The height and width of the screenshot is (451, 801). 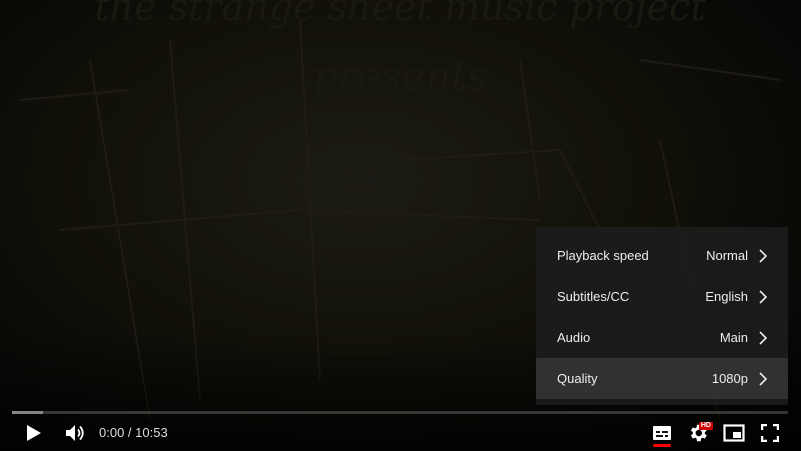 I want to click on subtitles-active-indicator, so click(x=662, y=445).